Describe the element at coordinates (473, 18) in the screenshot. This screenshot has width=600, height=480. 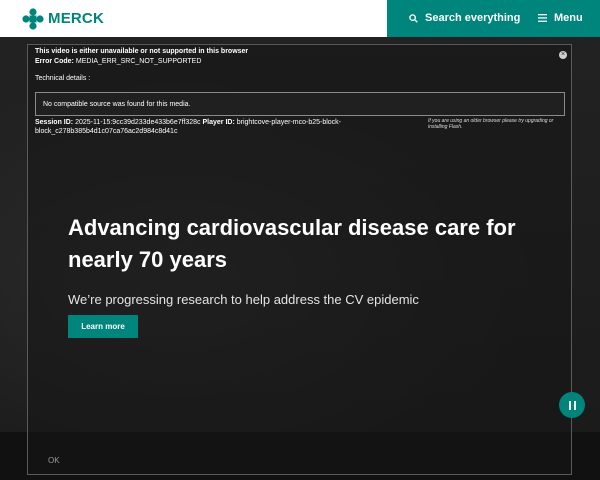
I see `search-button-label: Search everything` at that location.